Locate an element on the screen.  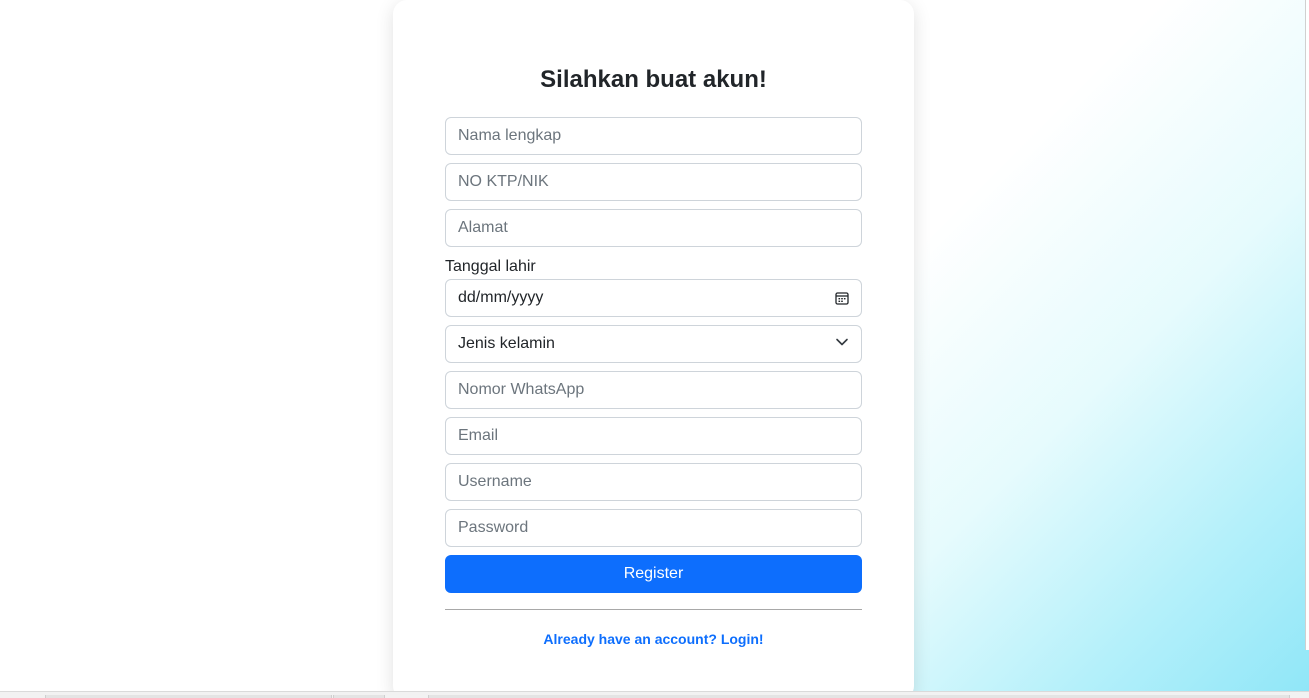
password-input is located at coordinates (653, 528).